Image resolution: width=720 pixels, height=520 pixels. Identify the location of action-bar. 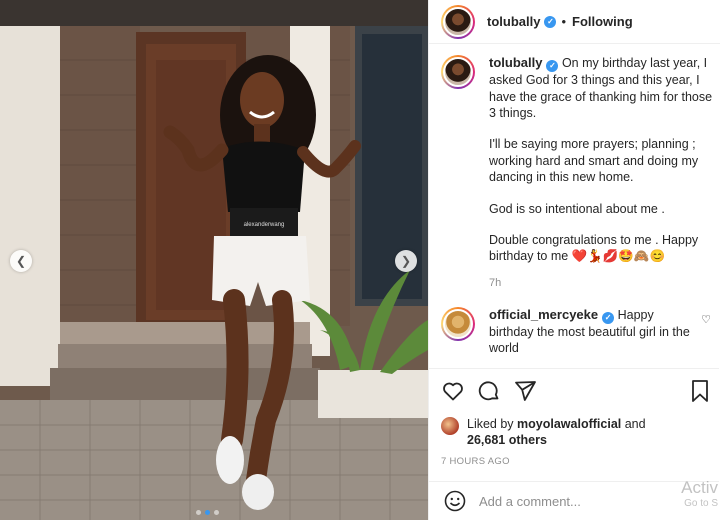
(574, 390).